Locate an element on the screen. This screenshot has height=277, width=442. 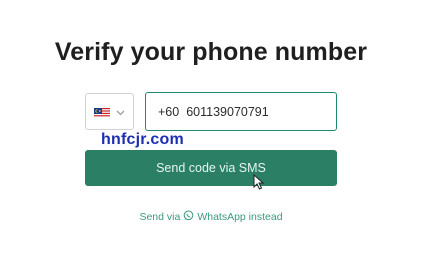
mouse-cursor-icon is located at coordinates (259, 181).